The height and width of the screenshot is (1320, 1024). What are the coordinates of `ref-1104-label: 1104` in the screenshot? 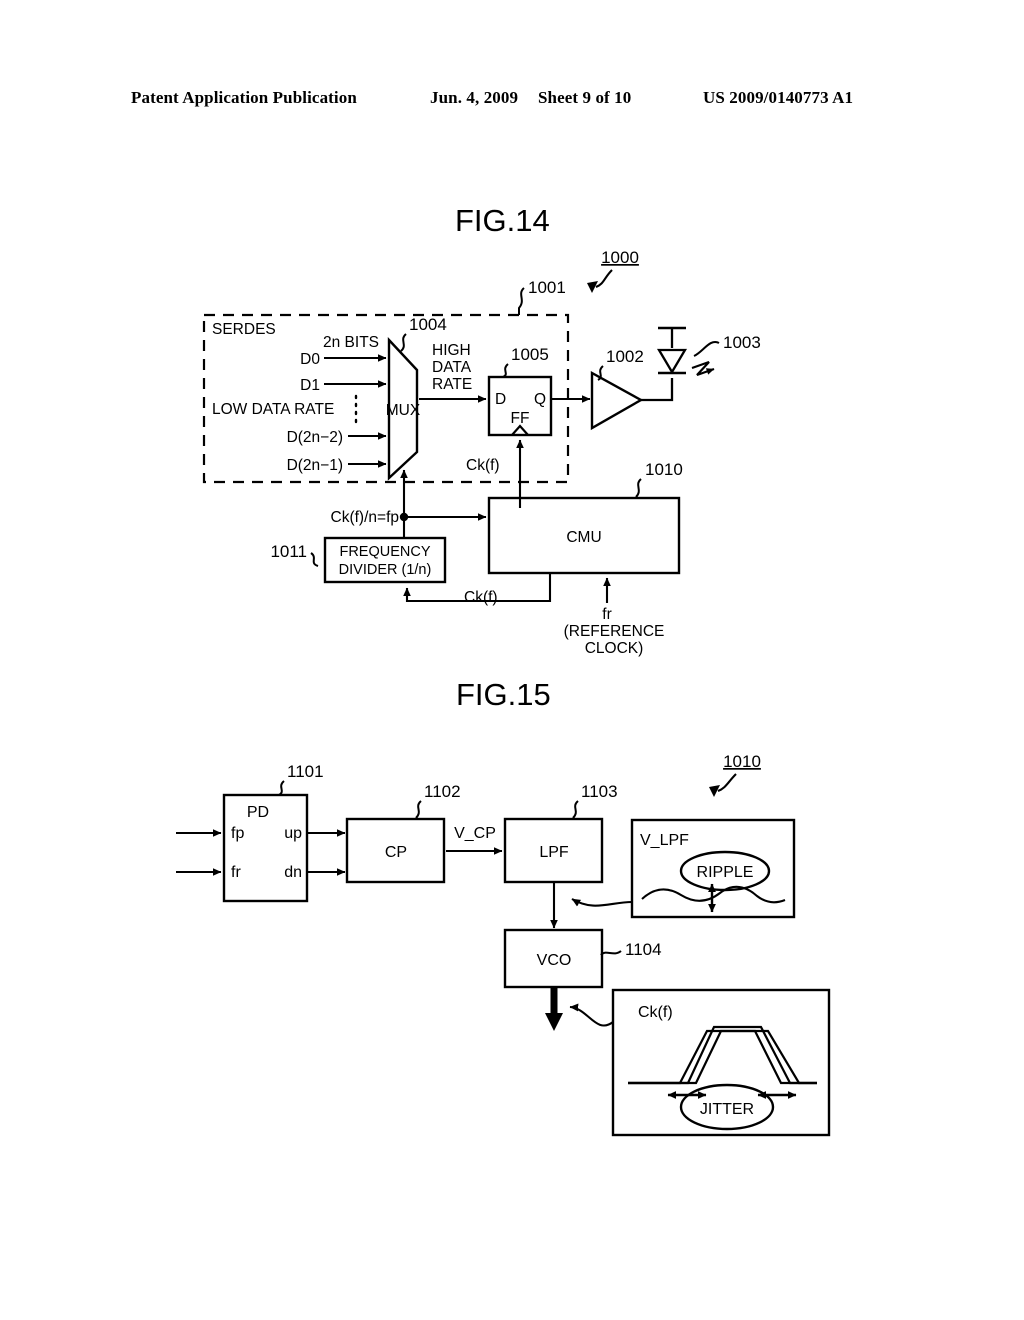 It's located at (643, 949).